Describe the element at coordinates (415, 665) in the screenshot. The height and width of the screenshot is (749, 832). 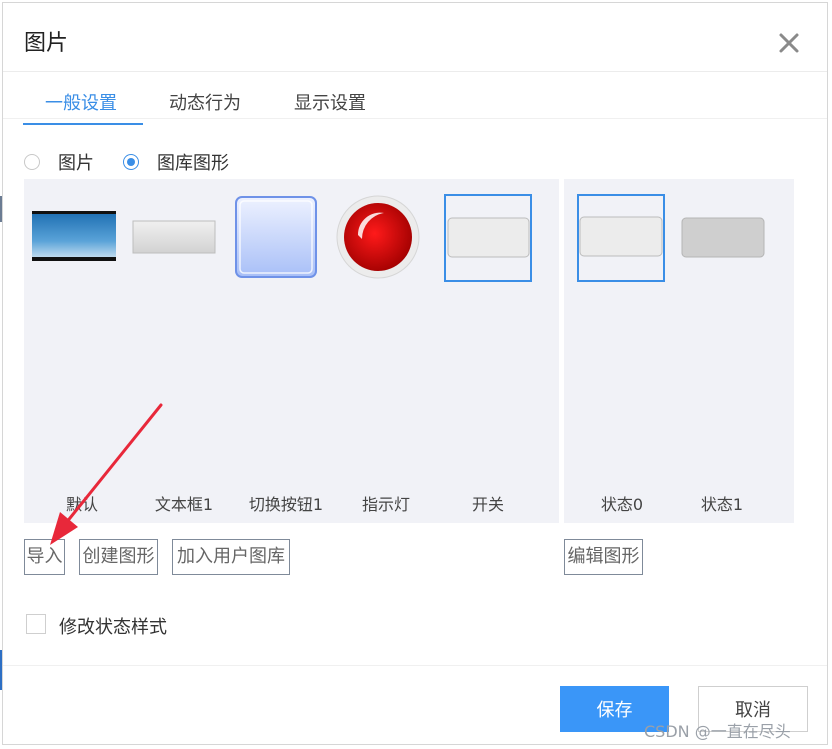
I see `footer-divider` at that location.